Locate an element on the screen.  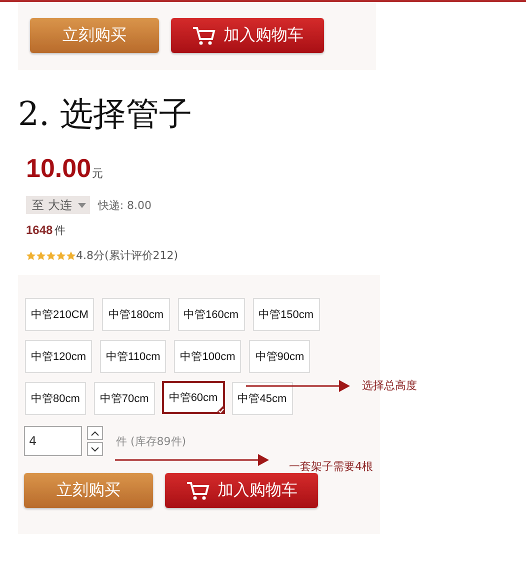
decrease-button is located at coordinates (95, 449).